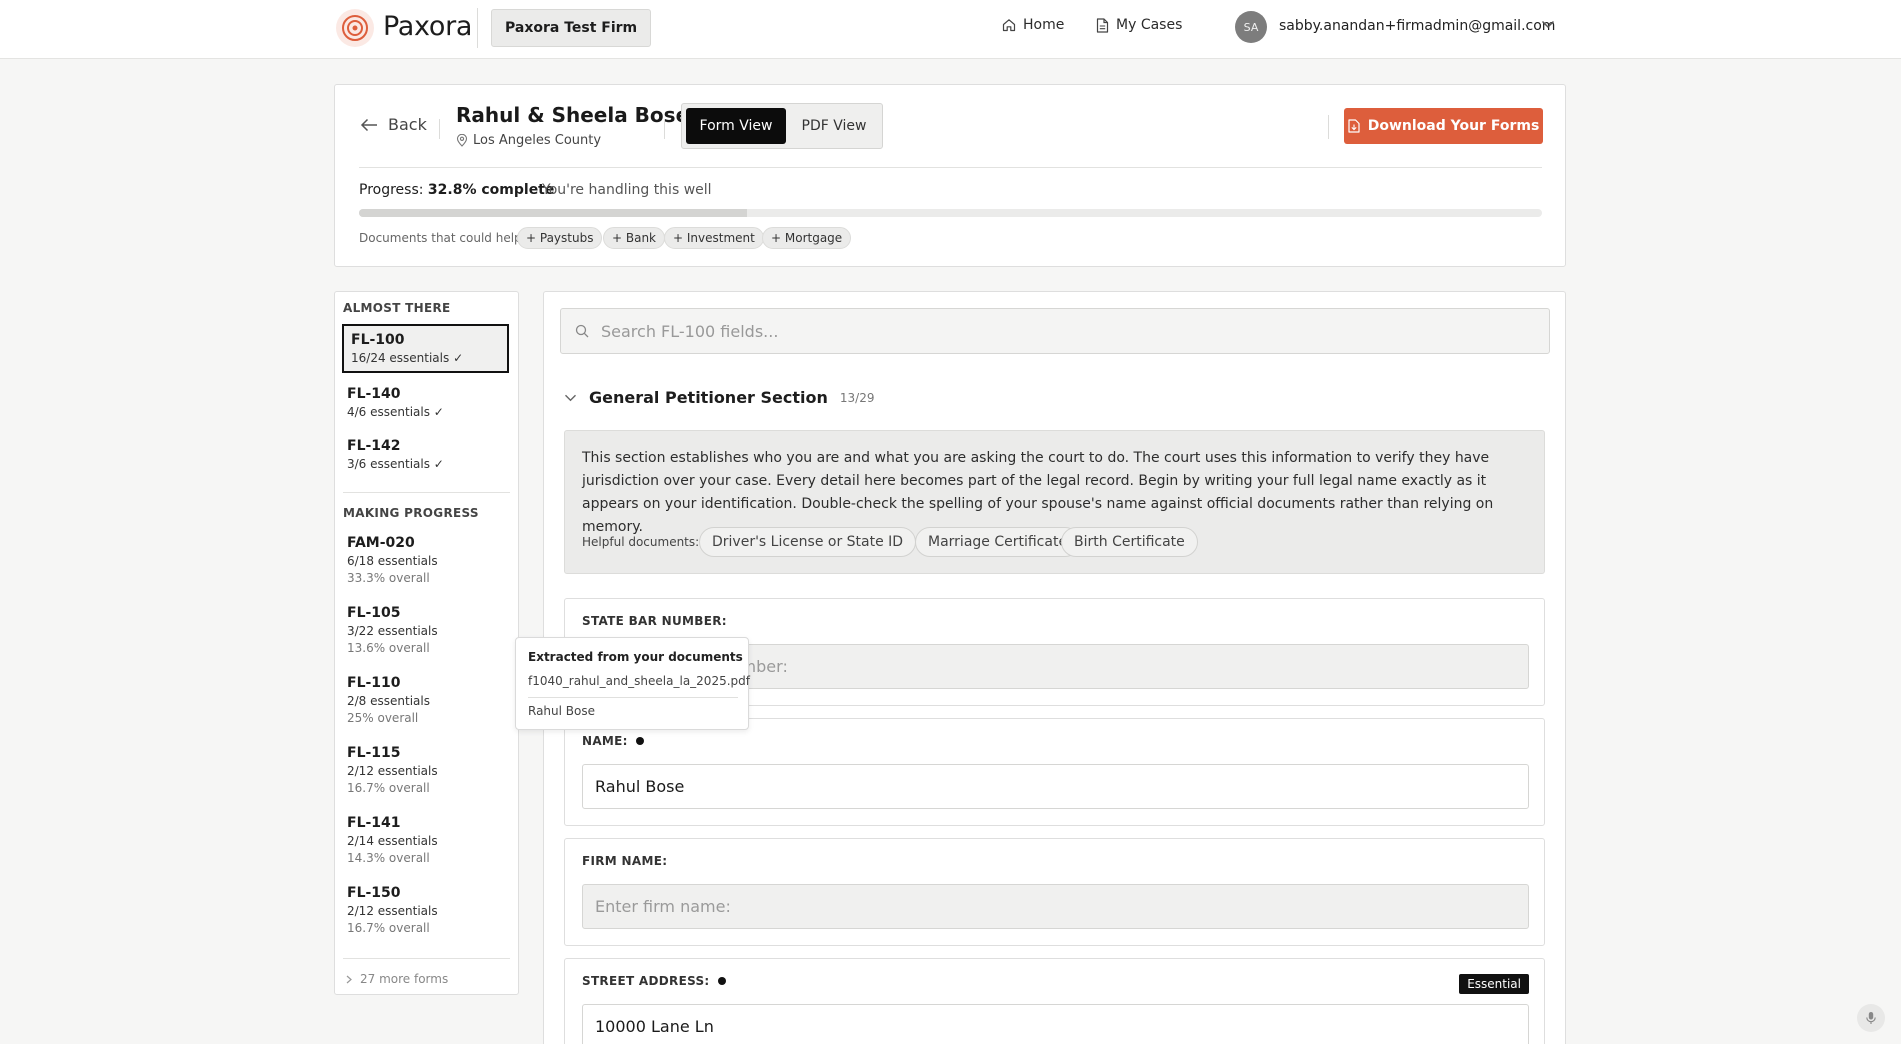  Describe the element at coordinates (397, 308) in the screenshot. I see `almost-there-heading: ALMOST THERE` at that location.